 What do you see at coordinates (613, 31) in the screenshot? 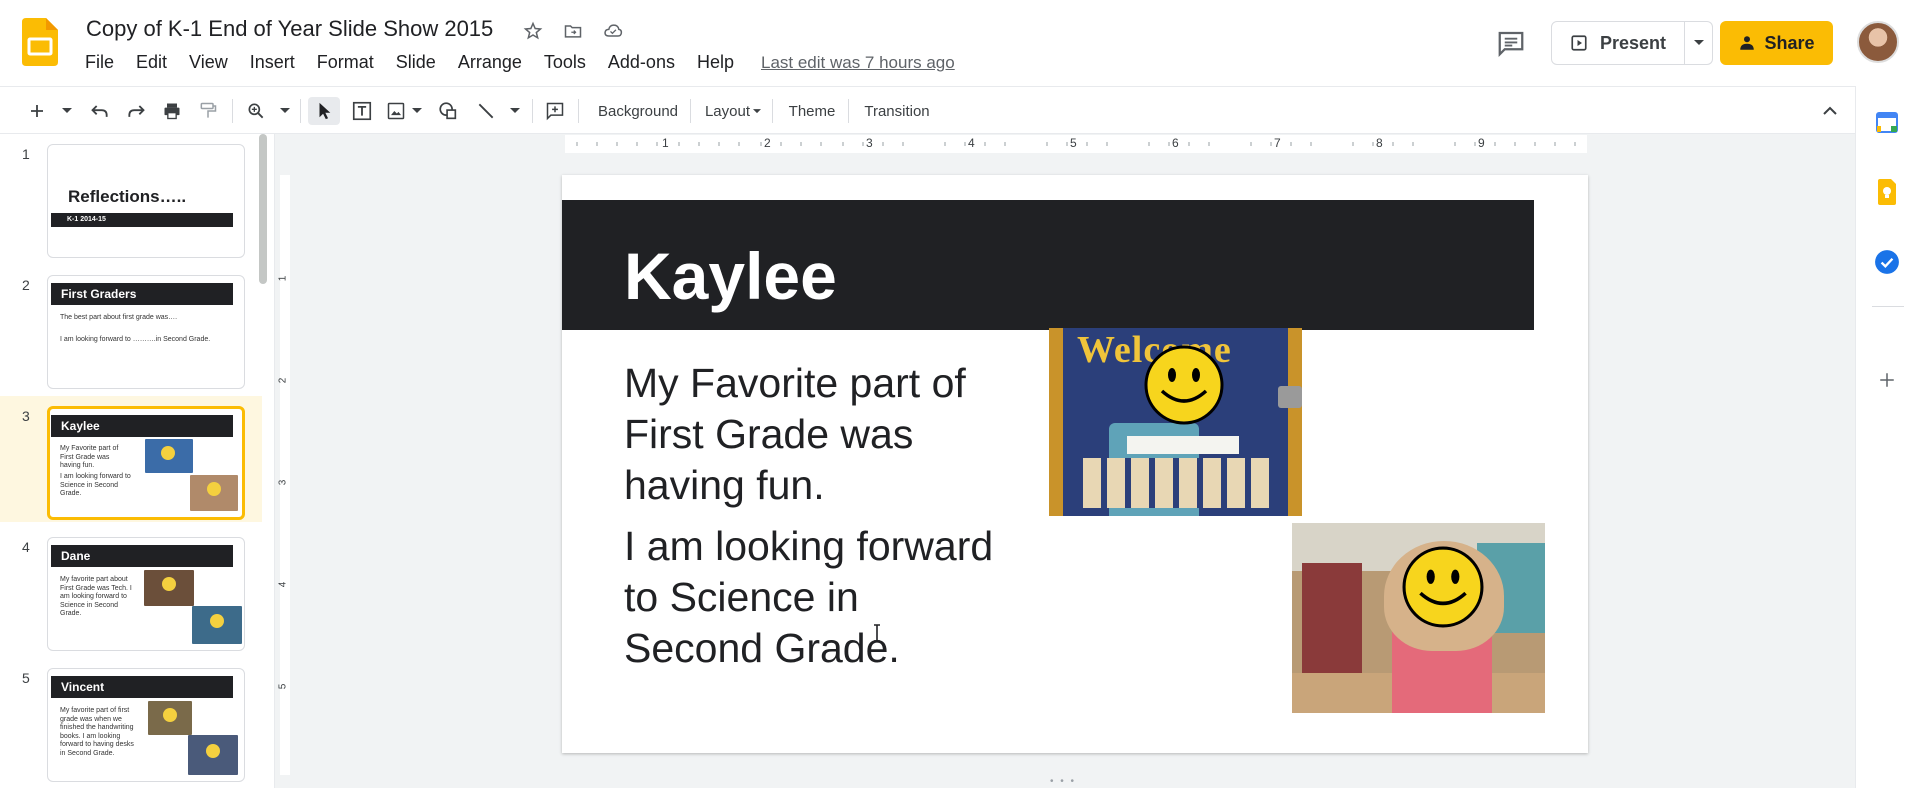
I see `cloud-status-icon` at bounding box center [613, 31].